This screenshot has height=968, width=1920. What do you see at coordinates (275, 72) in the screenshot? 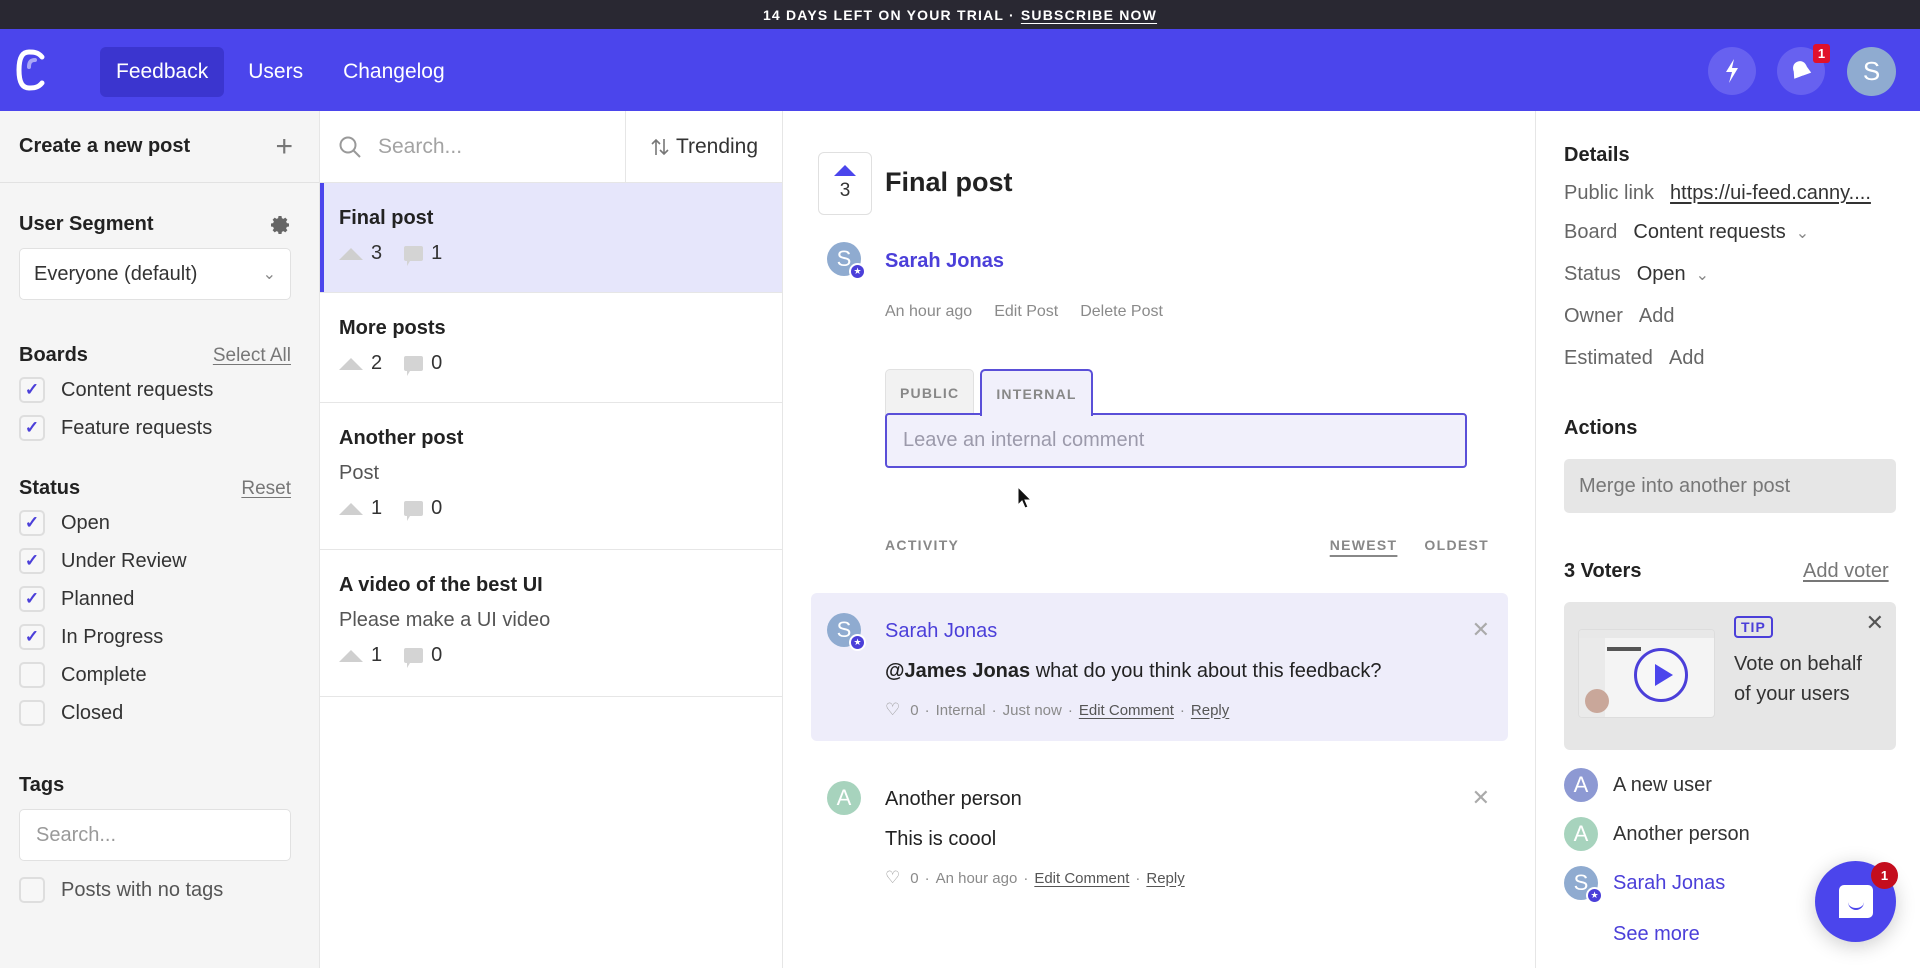
I see `nav-users: Users` at bounding box center [275, 72].